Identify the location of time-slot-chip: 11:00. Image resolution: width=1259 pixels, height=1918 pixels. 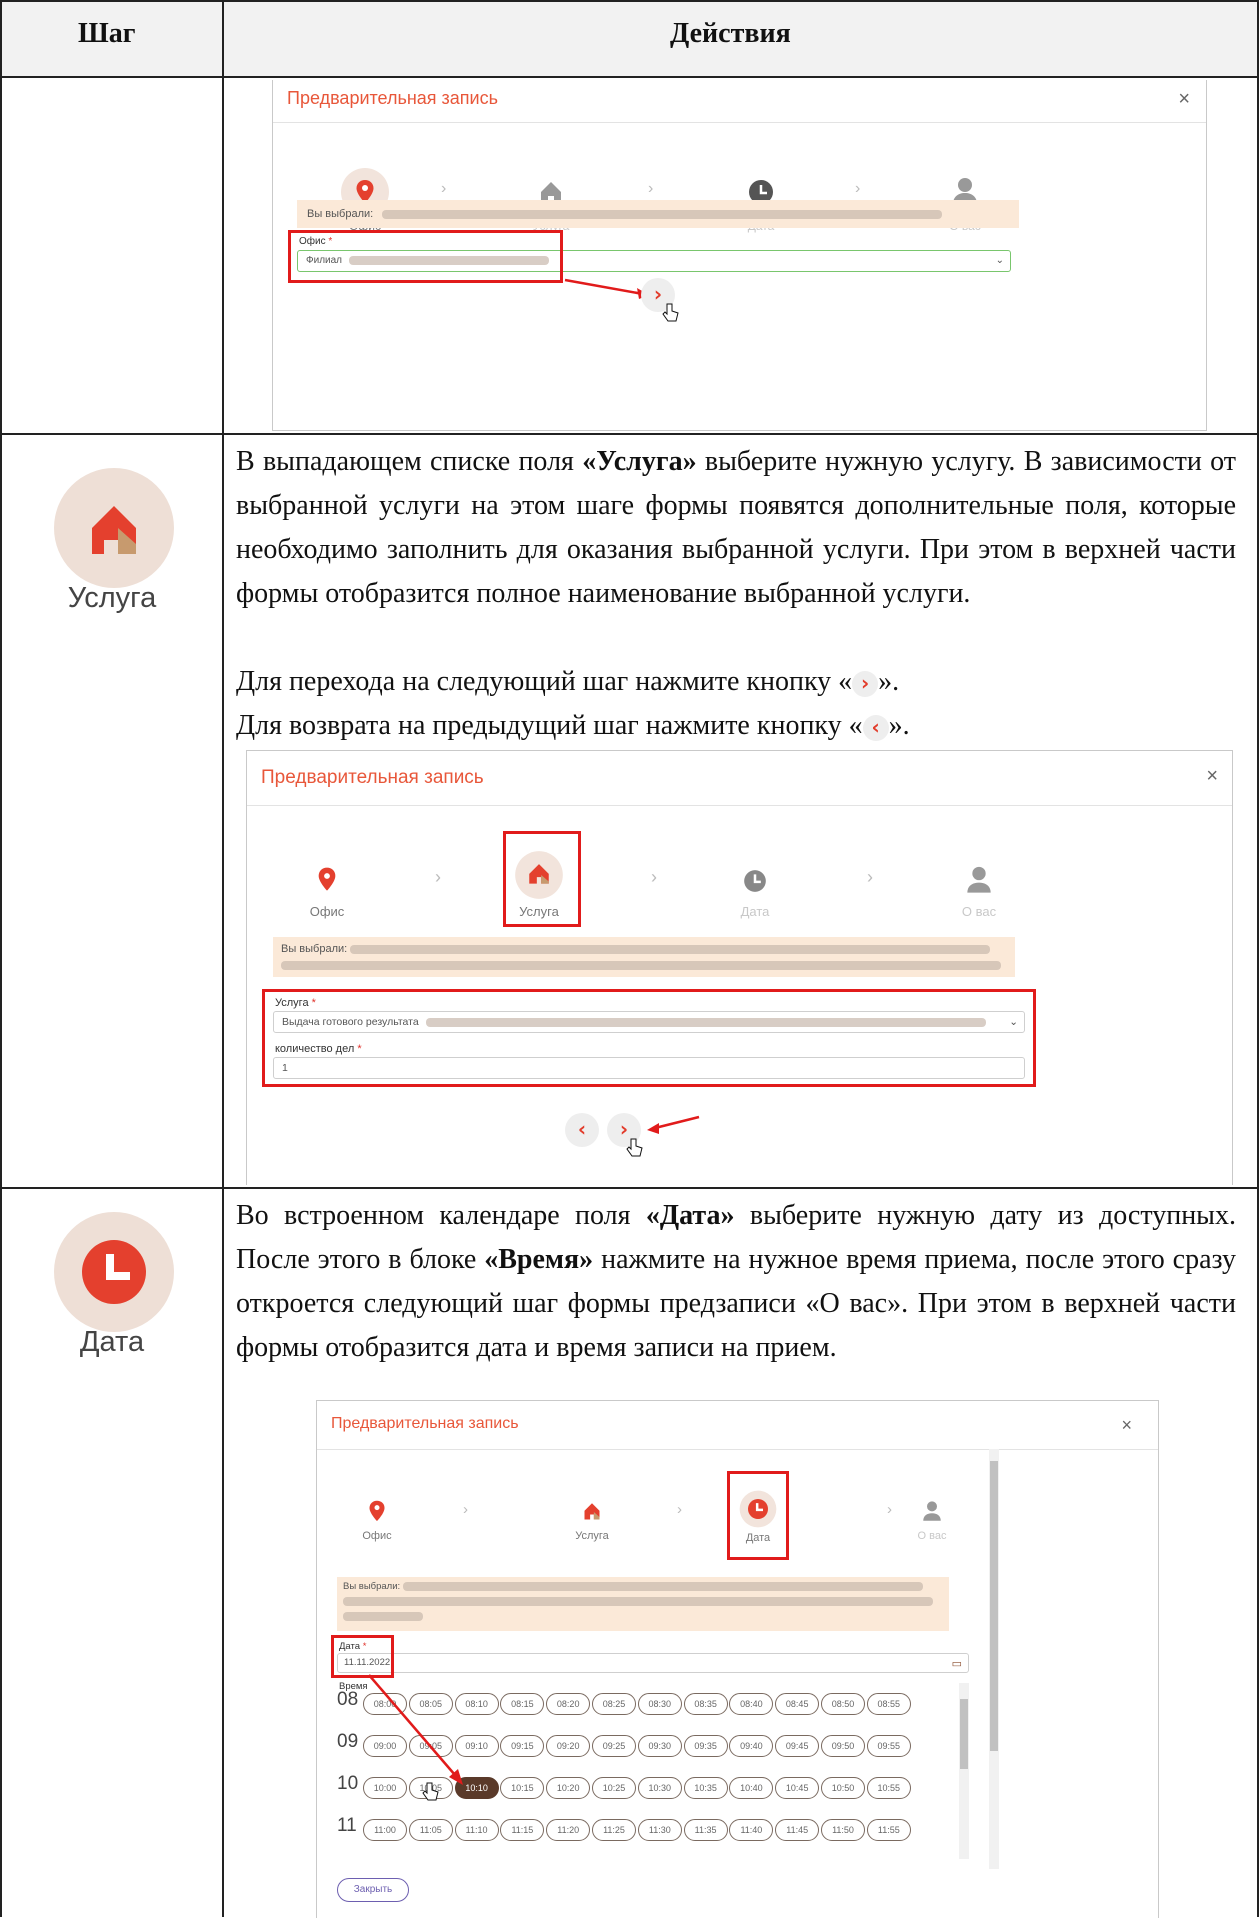
(385, 1830).